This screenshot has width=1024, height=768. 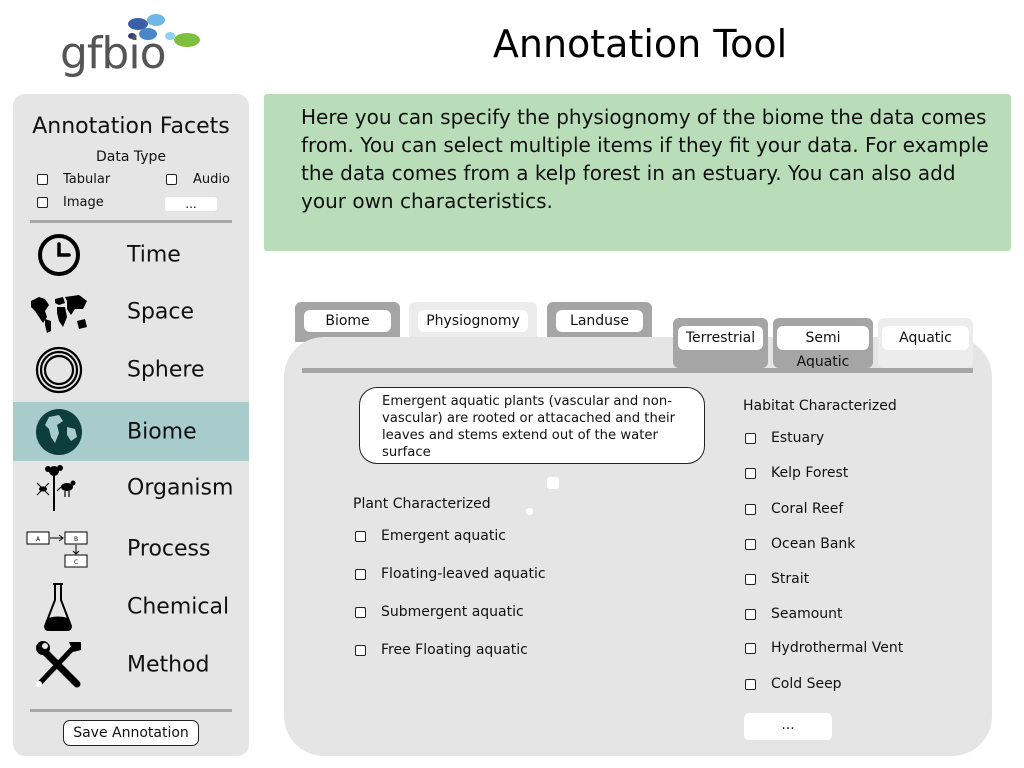 I want to click on facet-chemical: Chemical, so click(x=131, y=607).